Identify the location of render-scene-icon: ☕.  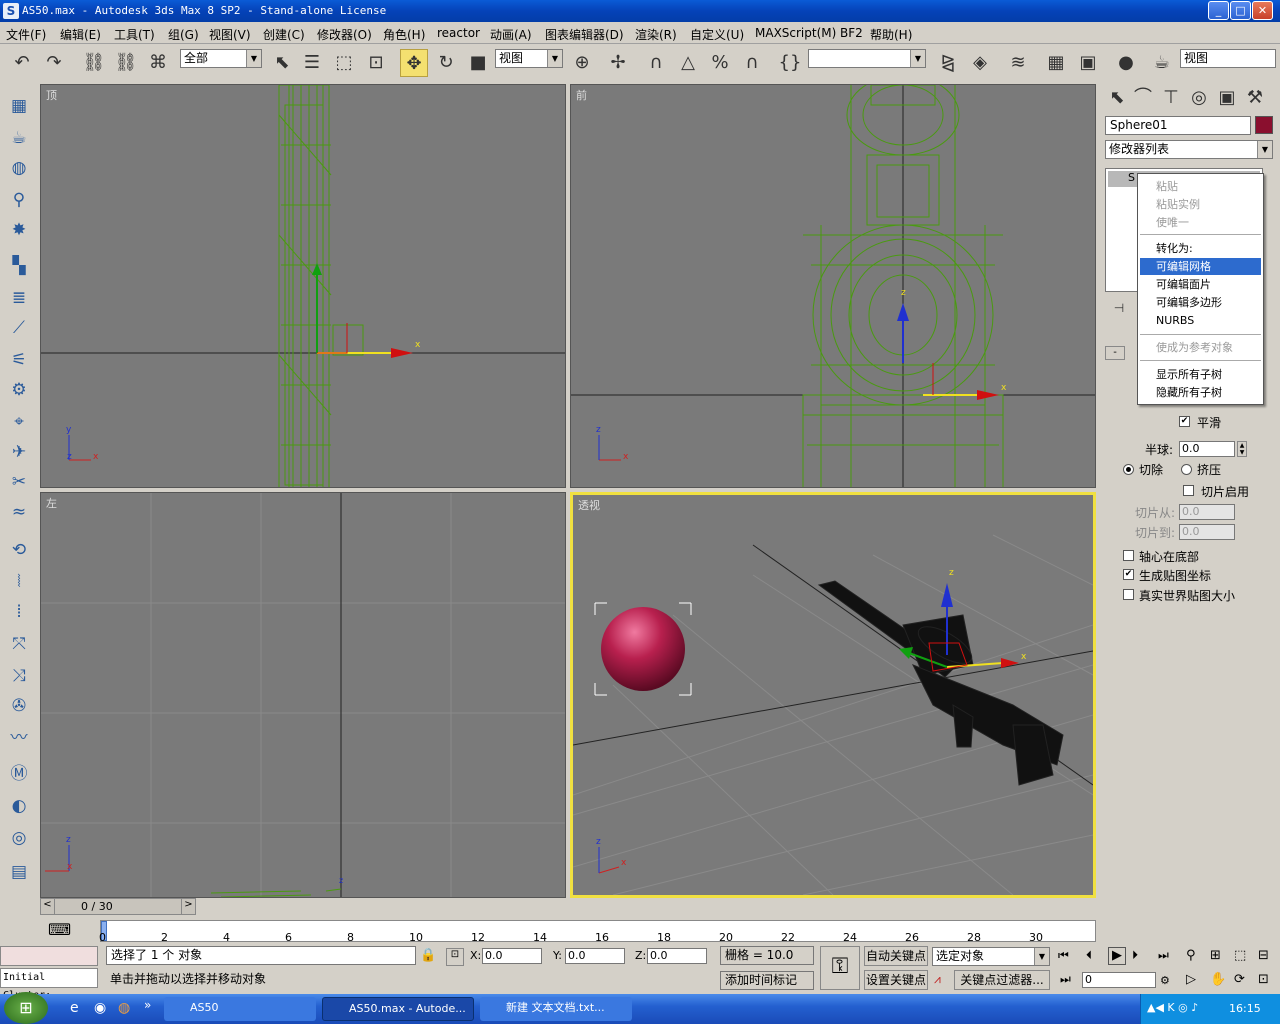
(1162, 63).